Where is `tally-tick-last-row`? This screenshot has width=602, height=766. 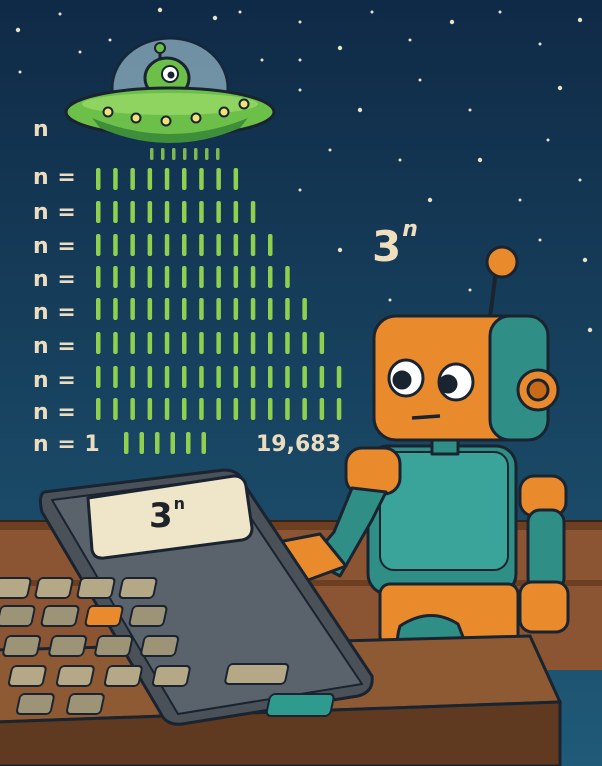 tally-tick-last-row is located at coordinates (126, 443).